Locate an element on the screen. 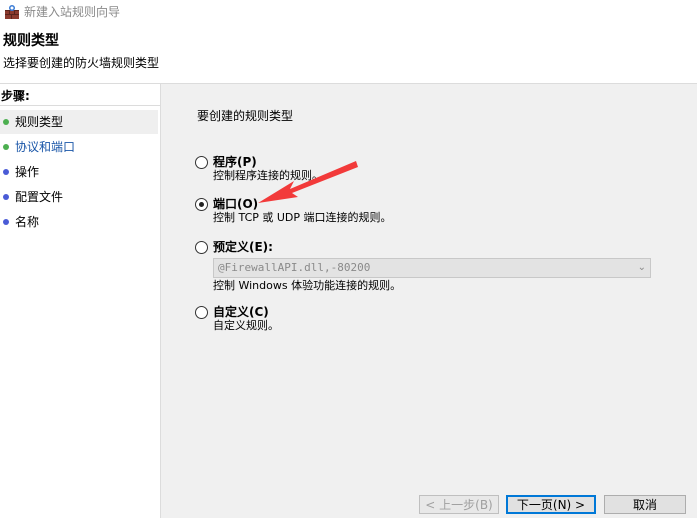 This screenshot has height=518, width=697. radio-predefined is located at coordinates (201, 247).